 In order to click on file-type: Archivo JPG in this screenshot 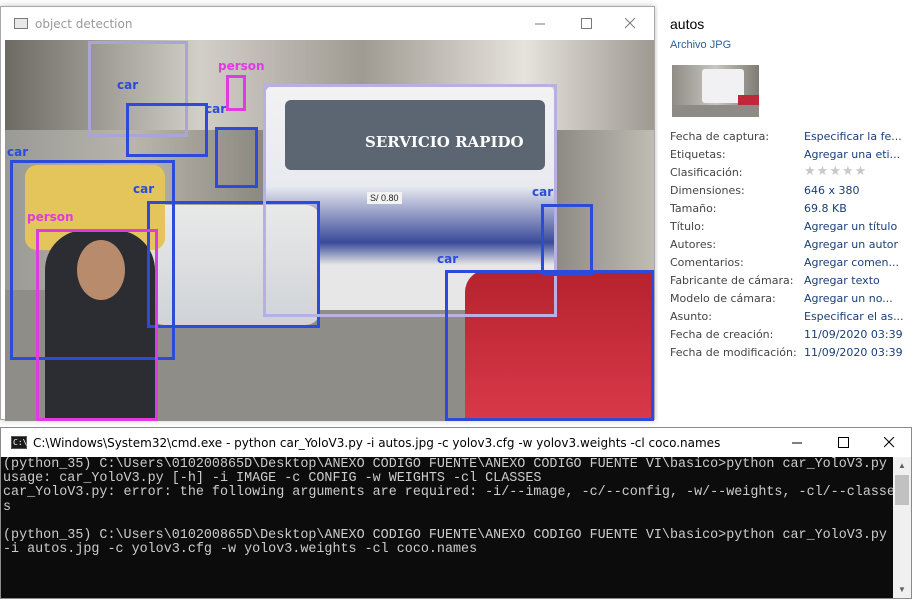, I will do `click(701, 45)`.